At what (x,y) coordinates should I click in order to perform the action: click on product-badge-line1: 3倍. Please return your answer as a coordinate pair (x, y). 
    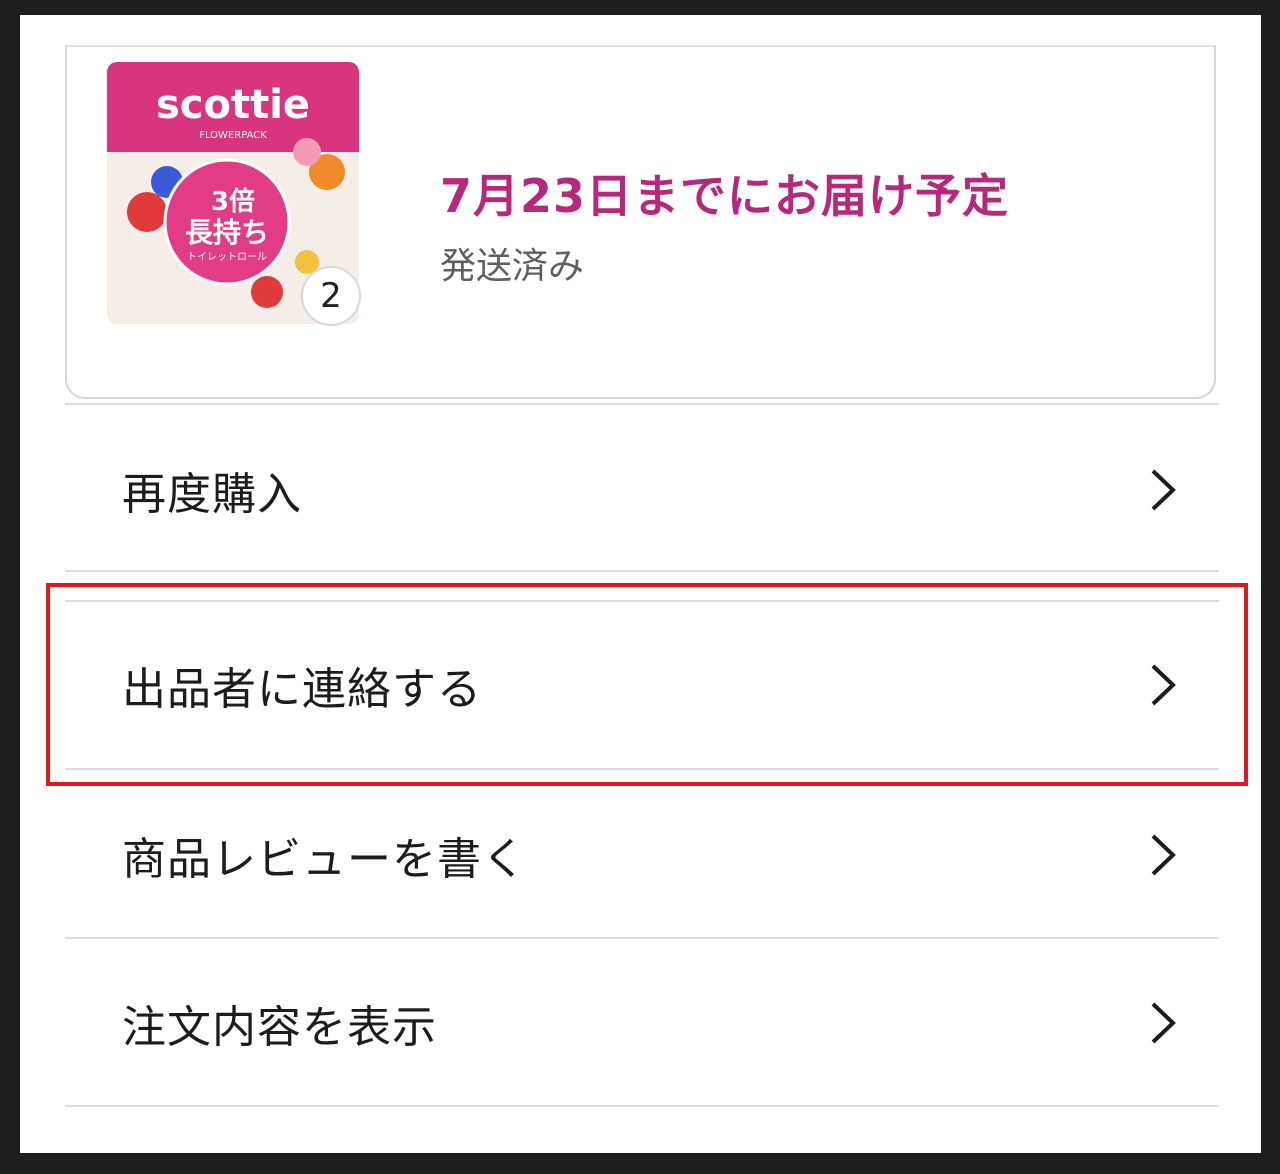
    Looking at the image, I should click on (233, 201).